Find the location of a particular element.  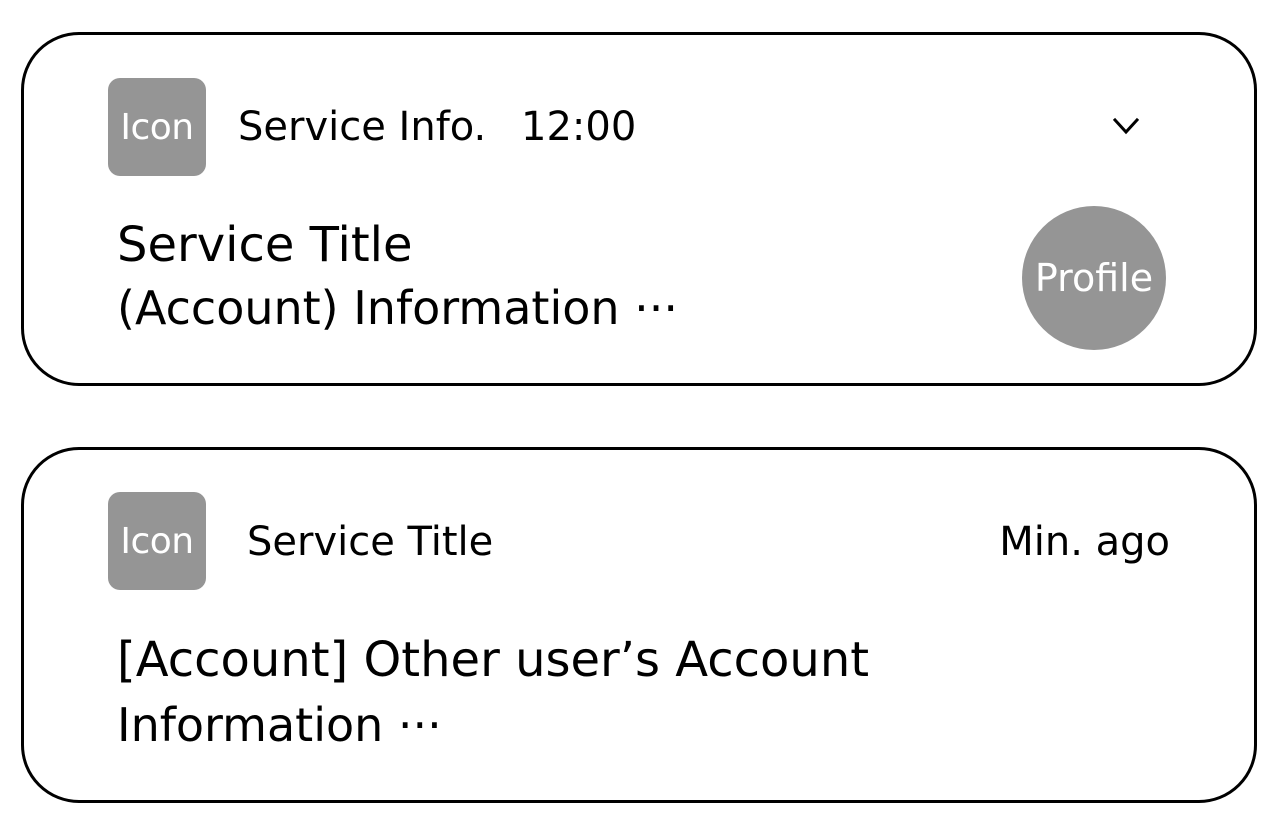

notification-body: (Account) Information ··· is located at coordinates (398, 308).